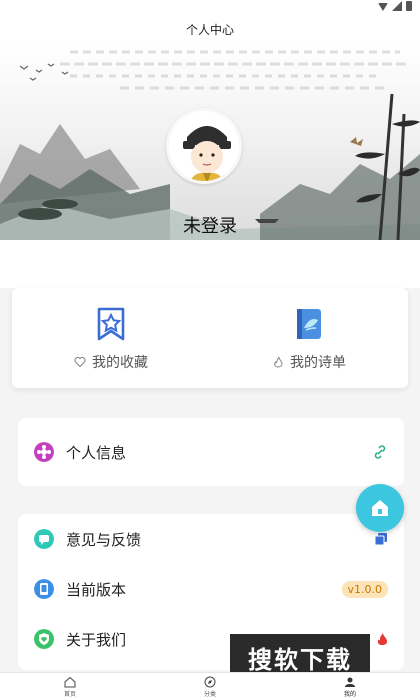 This screenshot has height=700, width=420. Describe the element at coordinates (349, 694) in the screenshot. I see `nav-mine-label: 我的` at that location.